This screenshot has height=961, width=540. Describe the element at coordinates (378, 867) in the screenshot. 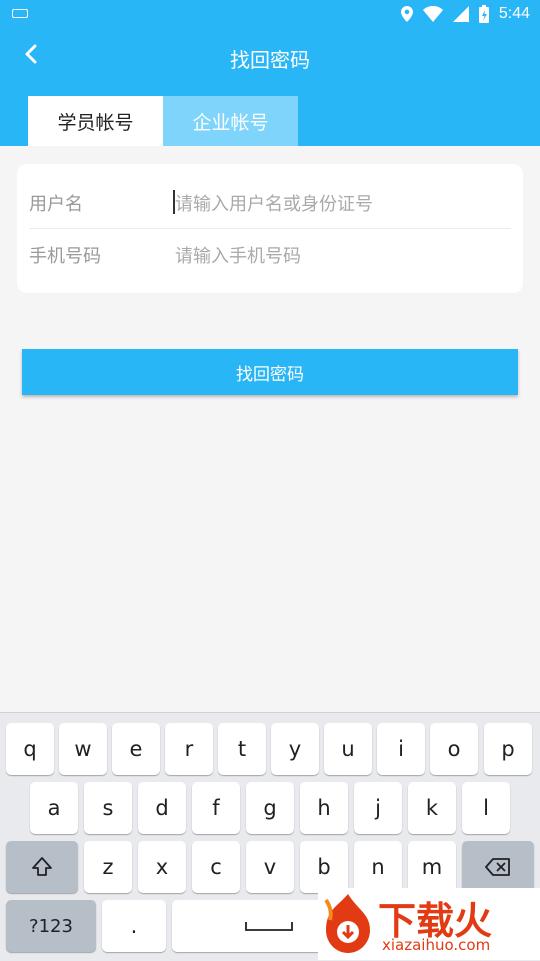

I see `key-n: n` at that location.